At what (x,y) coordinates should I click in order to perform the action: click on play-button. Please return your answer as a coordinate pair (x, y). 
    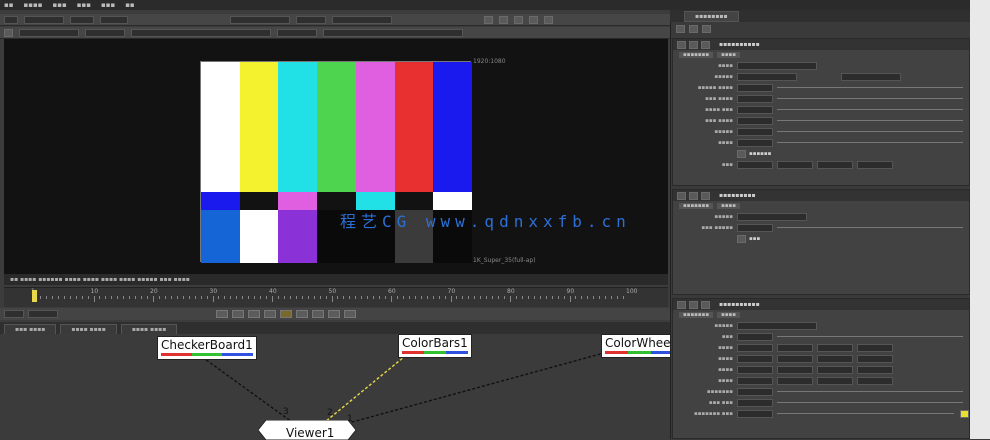
    Looking at the image, I should click on (302, 314).